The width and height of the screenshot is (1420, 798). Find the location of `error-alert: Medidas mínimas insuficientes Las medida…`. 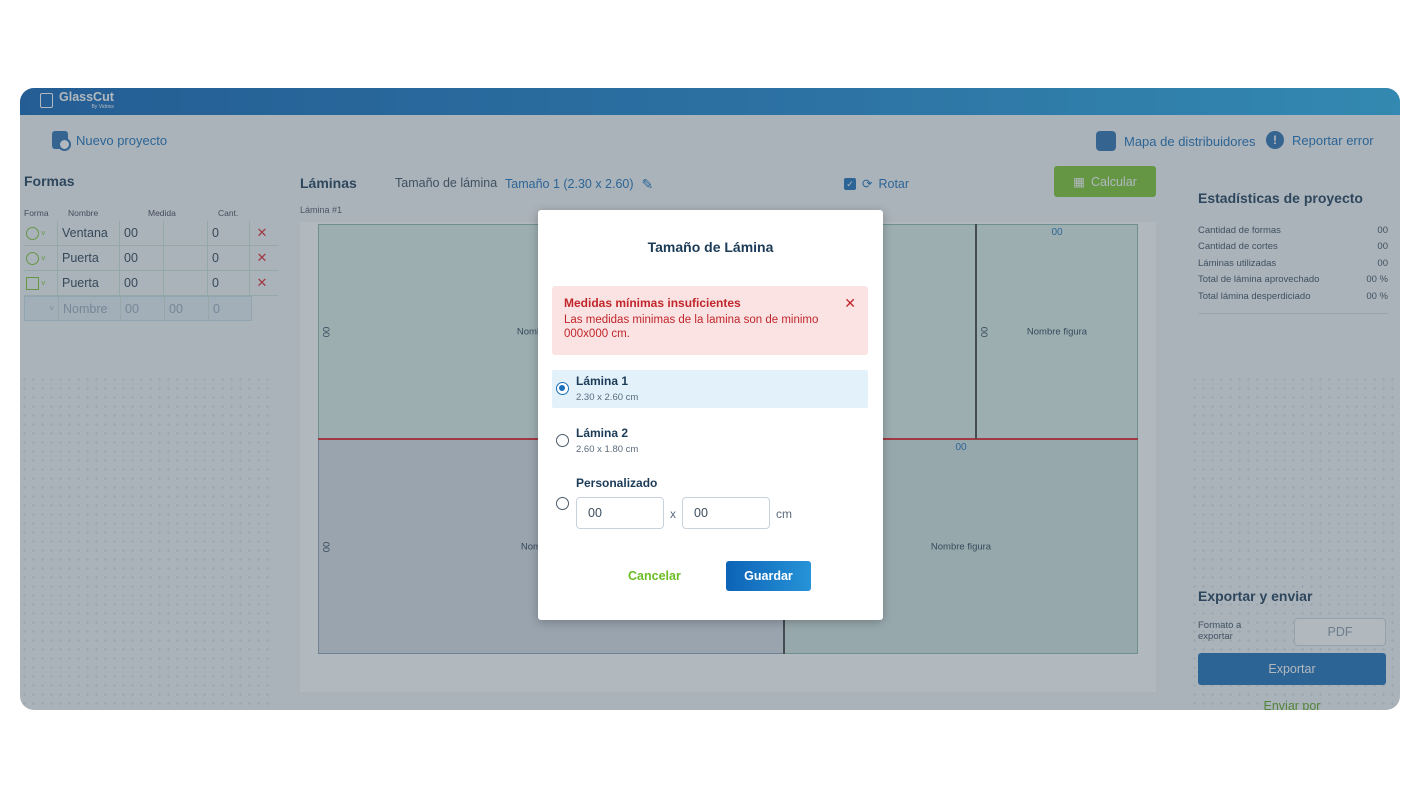

error-alert: Medidas mínimas insuficientes Las medida… is located at coordinates (710, 320).